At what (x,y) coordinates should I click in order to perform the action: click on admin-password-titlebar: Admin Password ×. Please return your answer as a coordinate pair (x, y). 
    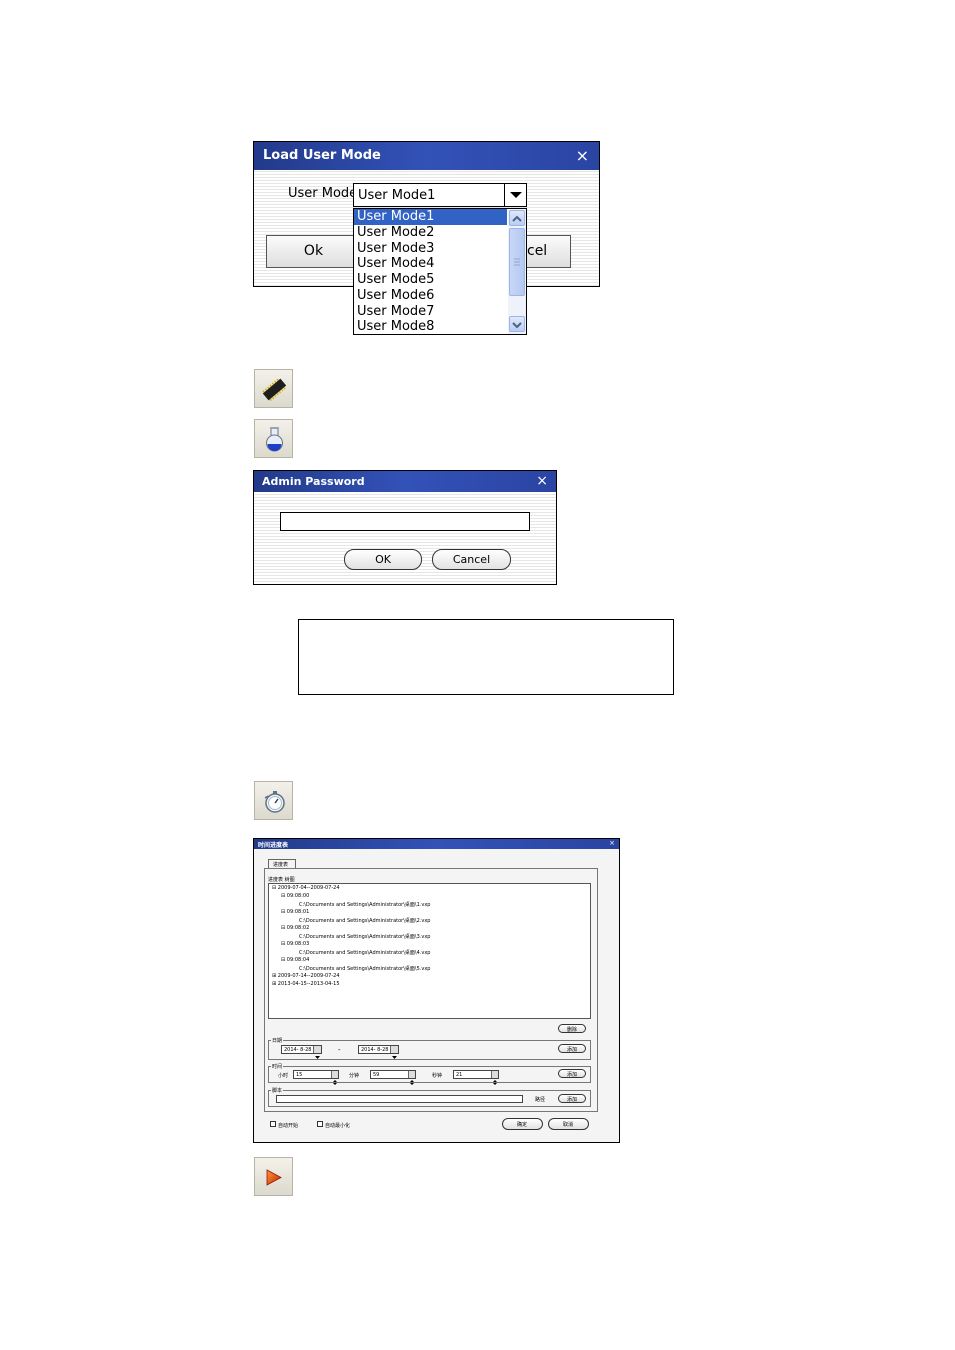
    Looking at the image, I should click on (405, 481).